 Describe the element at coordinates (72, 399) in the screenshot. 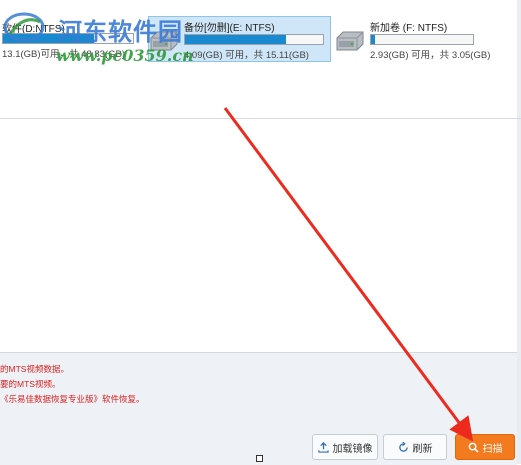

I see `note-line: 《乐易佳数据恢复专业版》软件恢复。` at that location.